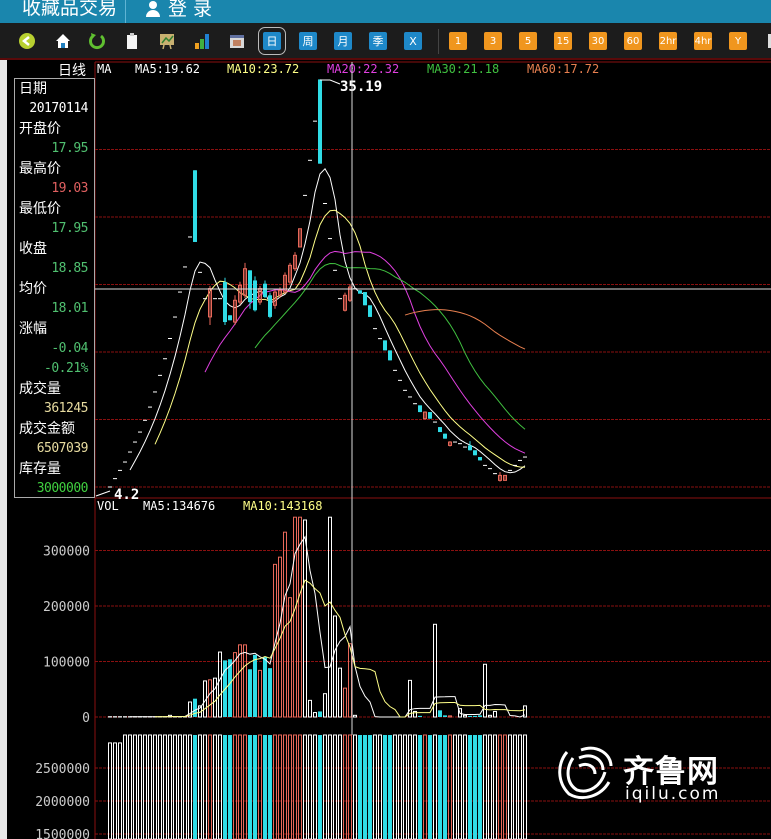 The image size is (771, 839). What do you see at coordinates (69, 188) in the screenshot?
I see `high-value: 19.03` at bounding box center [69, 188].